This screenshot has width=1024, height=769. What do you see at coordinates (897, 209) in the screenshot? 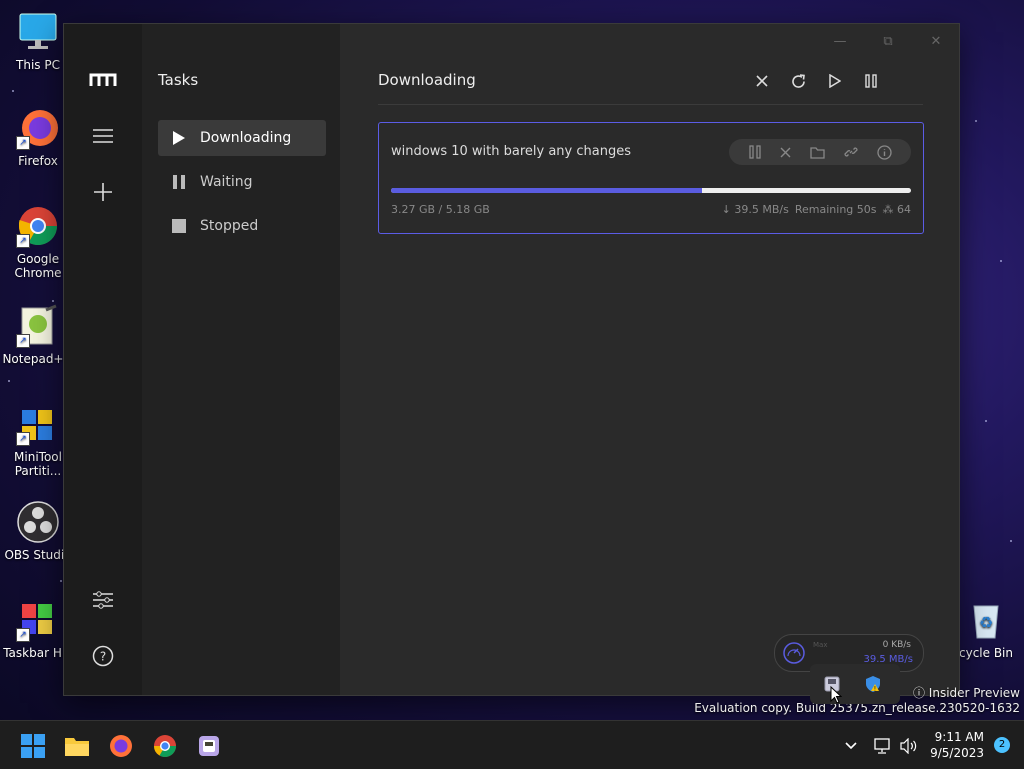
I see `task-connections: ⁂ 64` at bounding box center [897, 209].